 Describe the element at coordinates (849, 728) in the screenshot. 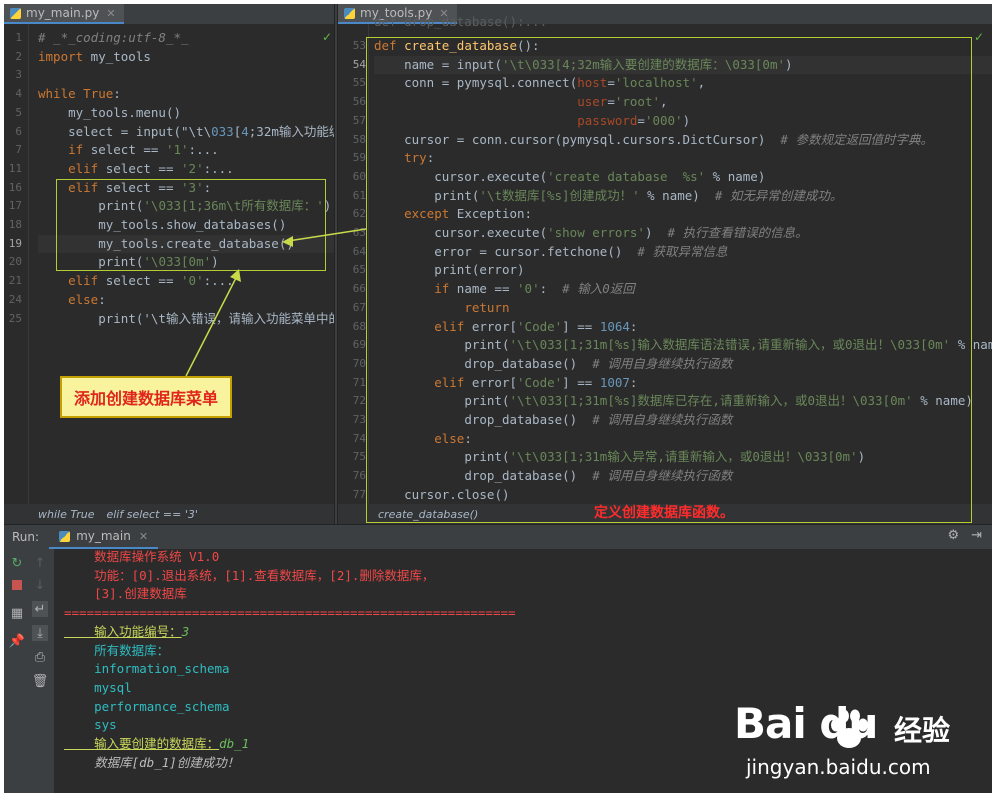

I see `paw-logo-icon` at that location.